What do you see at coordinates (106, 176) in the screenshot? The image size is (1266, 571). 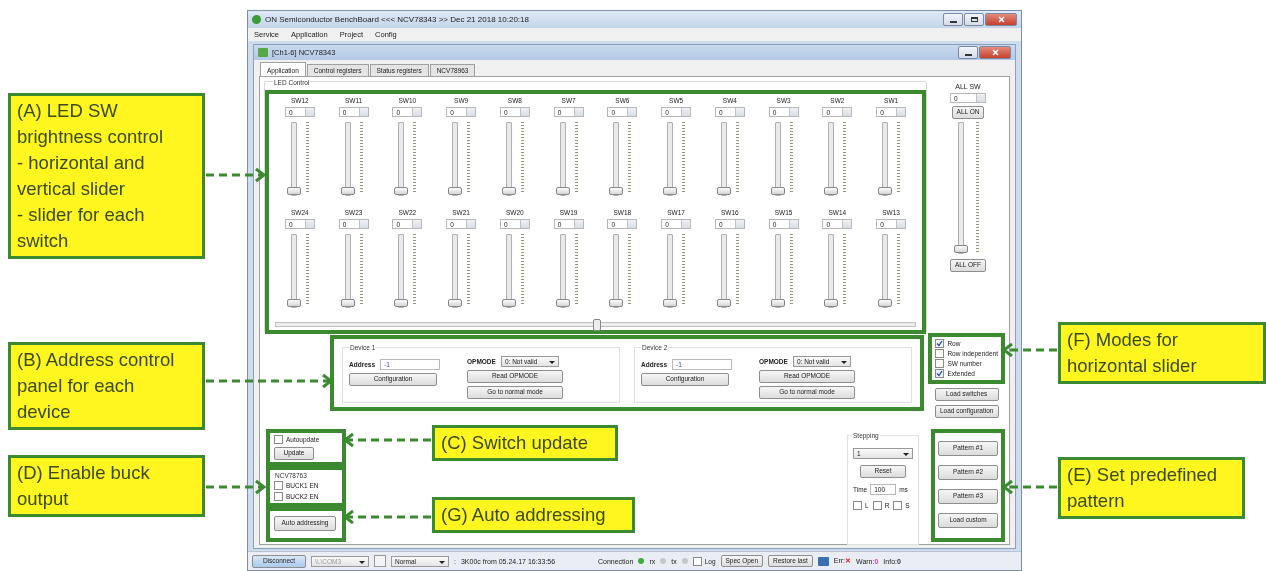 I see `callout: (A) LED SW brightness control - horizontal and vertical slider - slider for each switch` at bounding box center [106, 176].